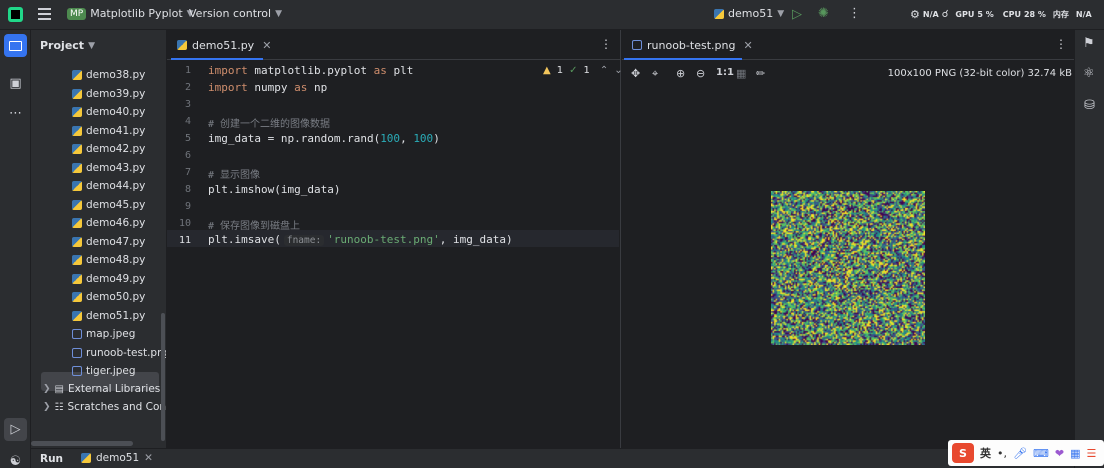  What do you see at coordinates (383, 239) in the screenshot?
I see `string-literal: 'runoob-test.png'` at bounding box center [383, 239].